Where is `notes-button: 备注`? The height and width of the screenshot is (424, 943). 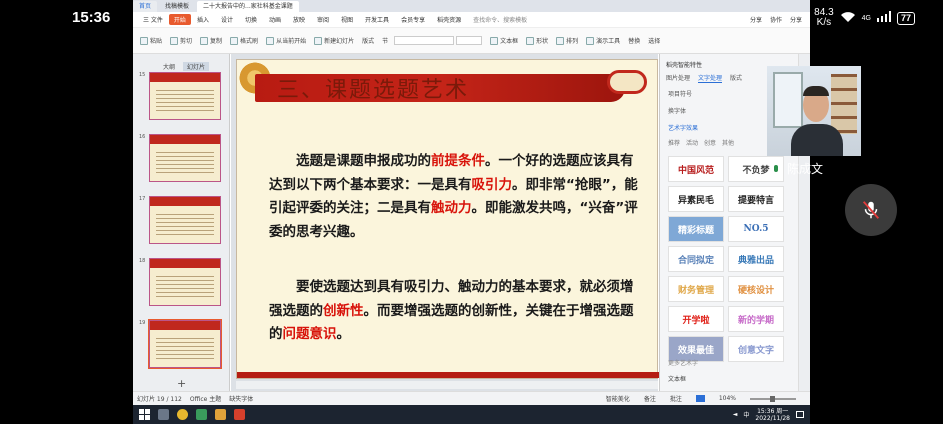 notes-button: 备注 is located at coordinates (650, 398).